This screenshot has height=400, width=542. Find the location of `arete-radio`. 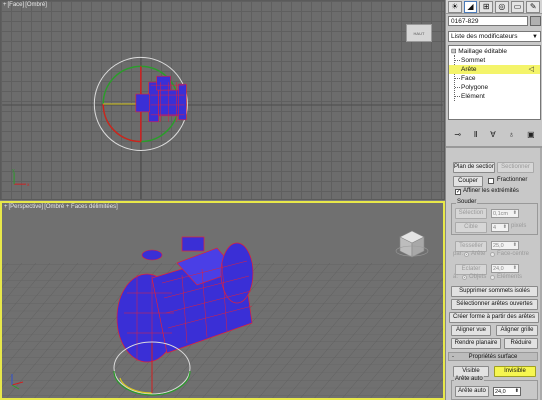

arete-radio is located at coordinates (466, 254).